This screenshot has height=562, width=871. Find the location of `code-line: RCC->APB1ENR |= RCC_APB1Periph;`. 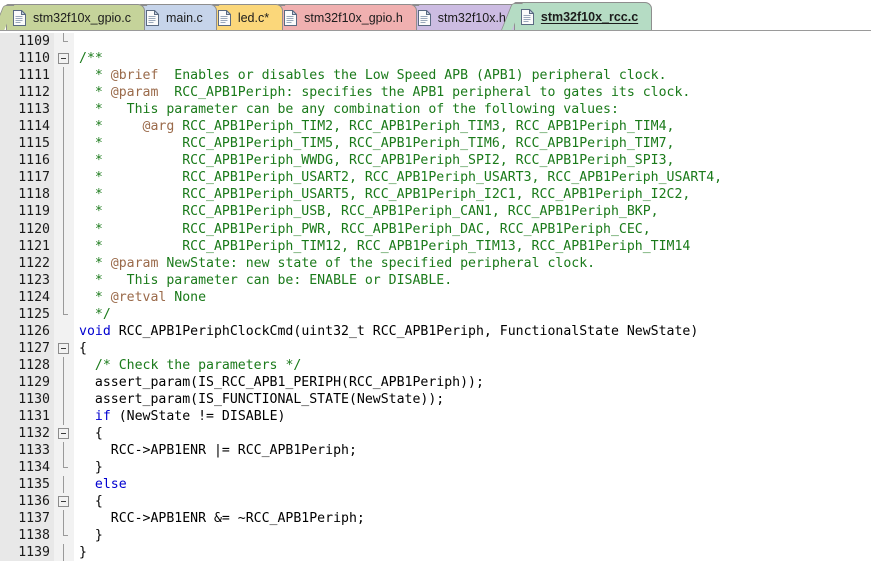

code-line: RCC->APB1ENR |= RCC_APB1Periph; is located at coordinates (475, 450).